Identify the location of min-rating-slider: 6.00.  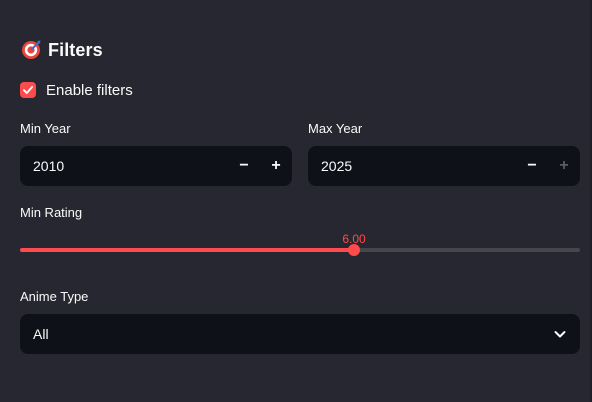
(300, 250).